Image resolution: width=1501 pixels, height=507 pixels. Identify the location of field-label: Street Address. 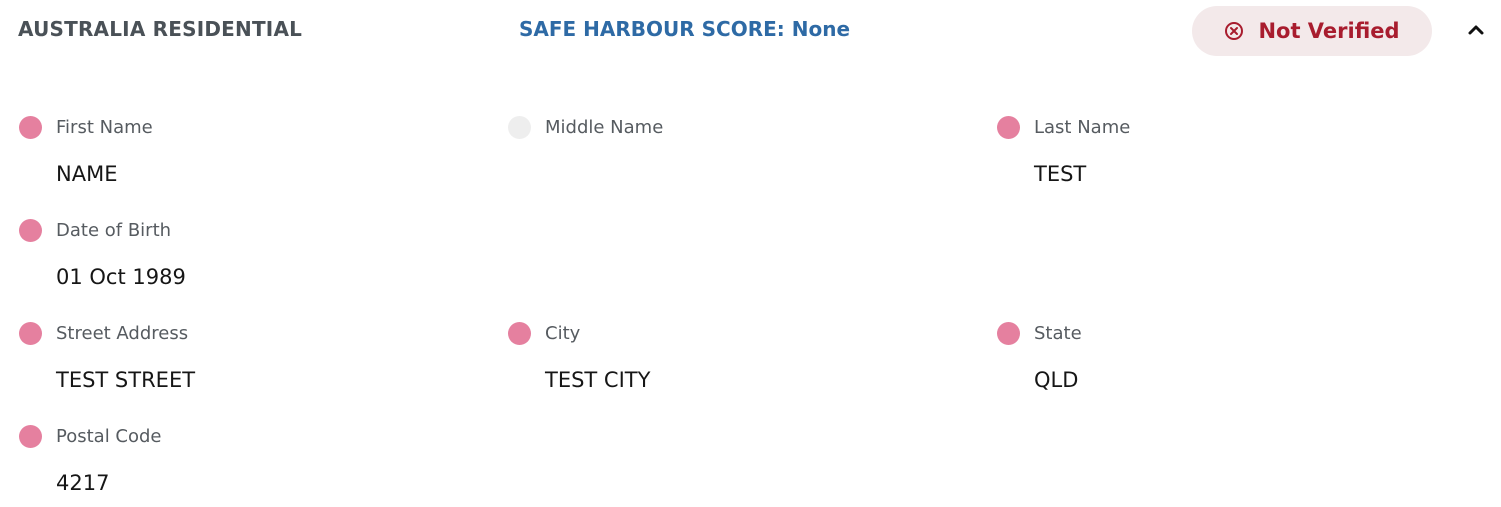
(122, 333).